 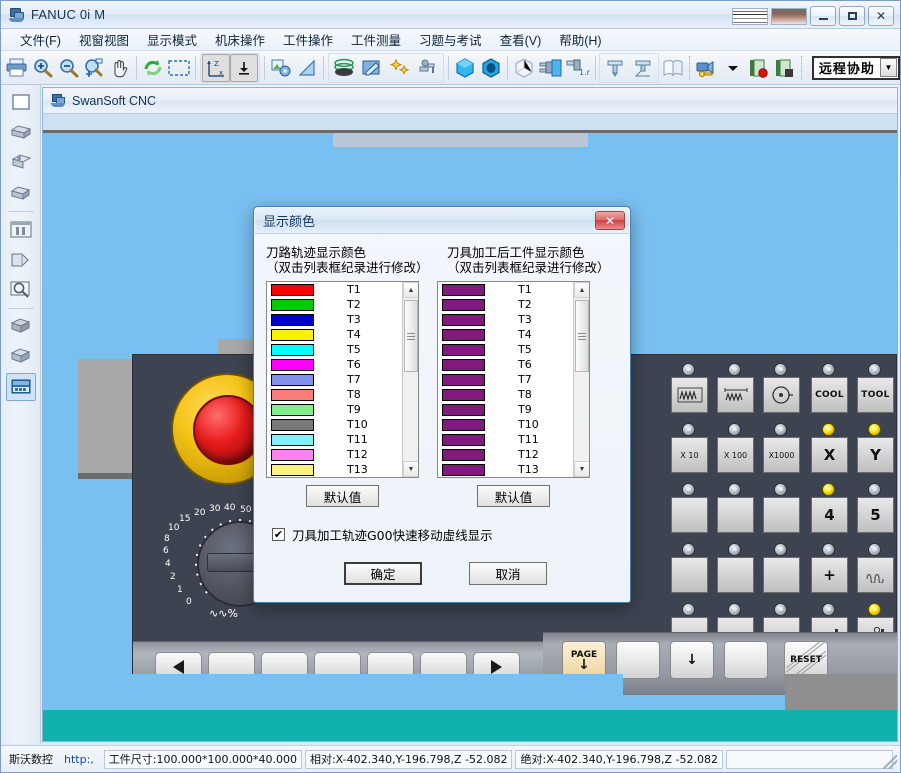 I want to click on workpiece-color-listbox: T1 T2 T3 T4 T5 T6 T7 T8 T9 T10 T11 T12 T13 ▲ ▼, so click(x=513, y=379).